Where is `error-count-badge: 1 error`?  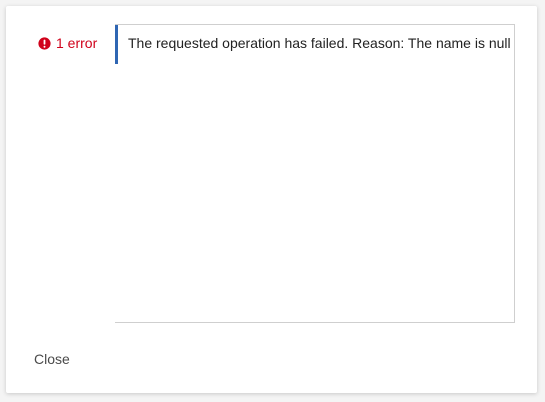 error-count-badge: 1 error is located at coordinates (67, 43).